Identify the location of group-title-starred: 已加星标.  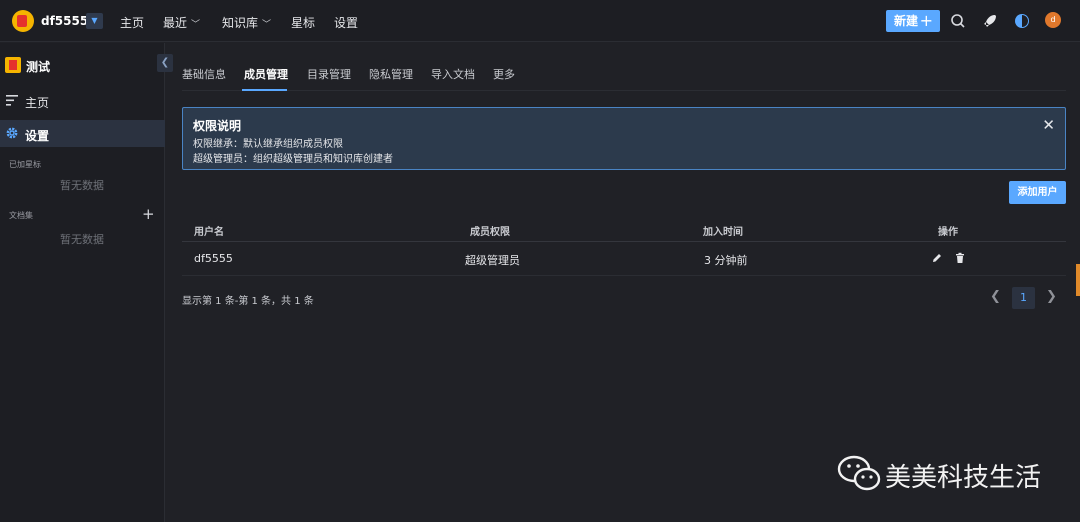
(25, 164).